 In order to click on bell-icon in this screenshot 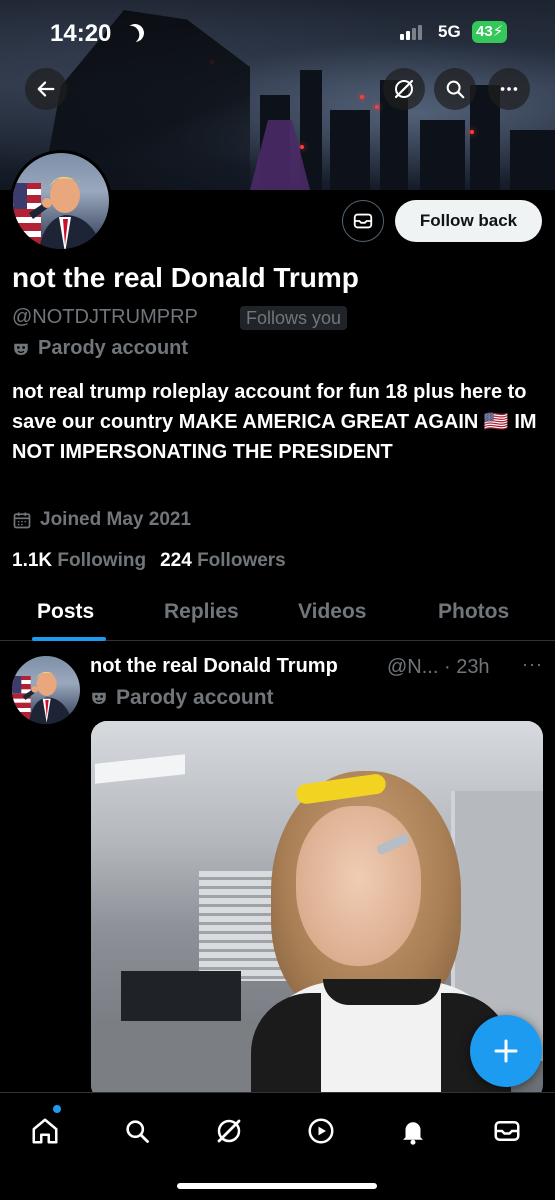, I will do `click(413, 1133)`.